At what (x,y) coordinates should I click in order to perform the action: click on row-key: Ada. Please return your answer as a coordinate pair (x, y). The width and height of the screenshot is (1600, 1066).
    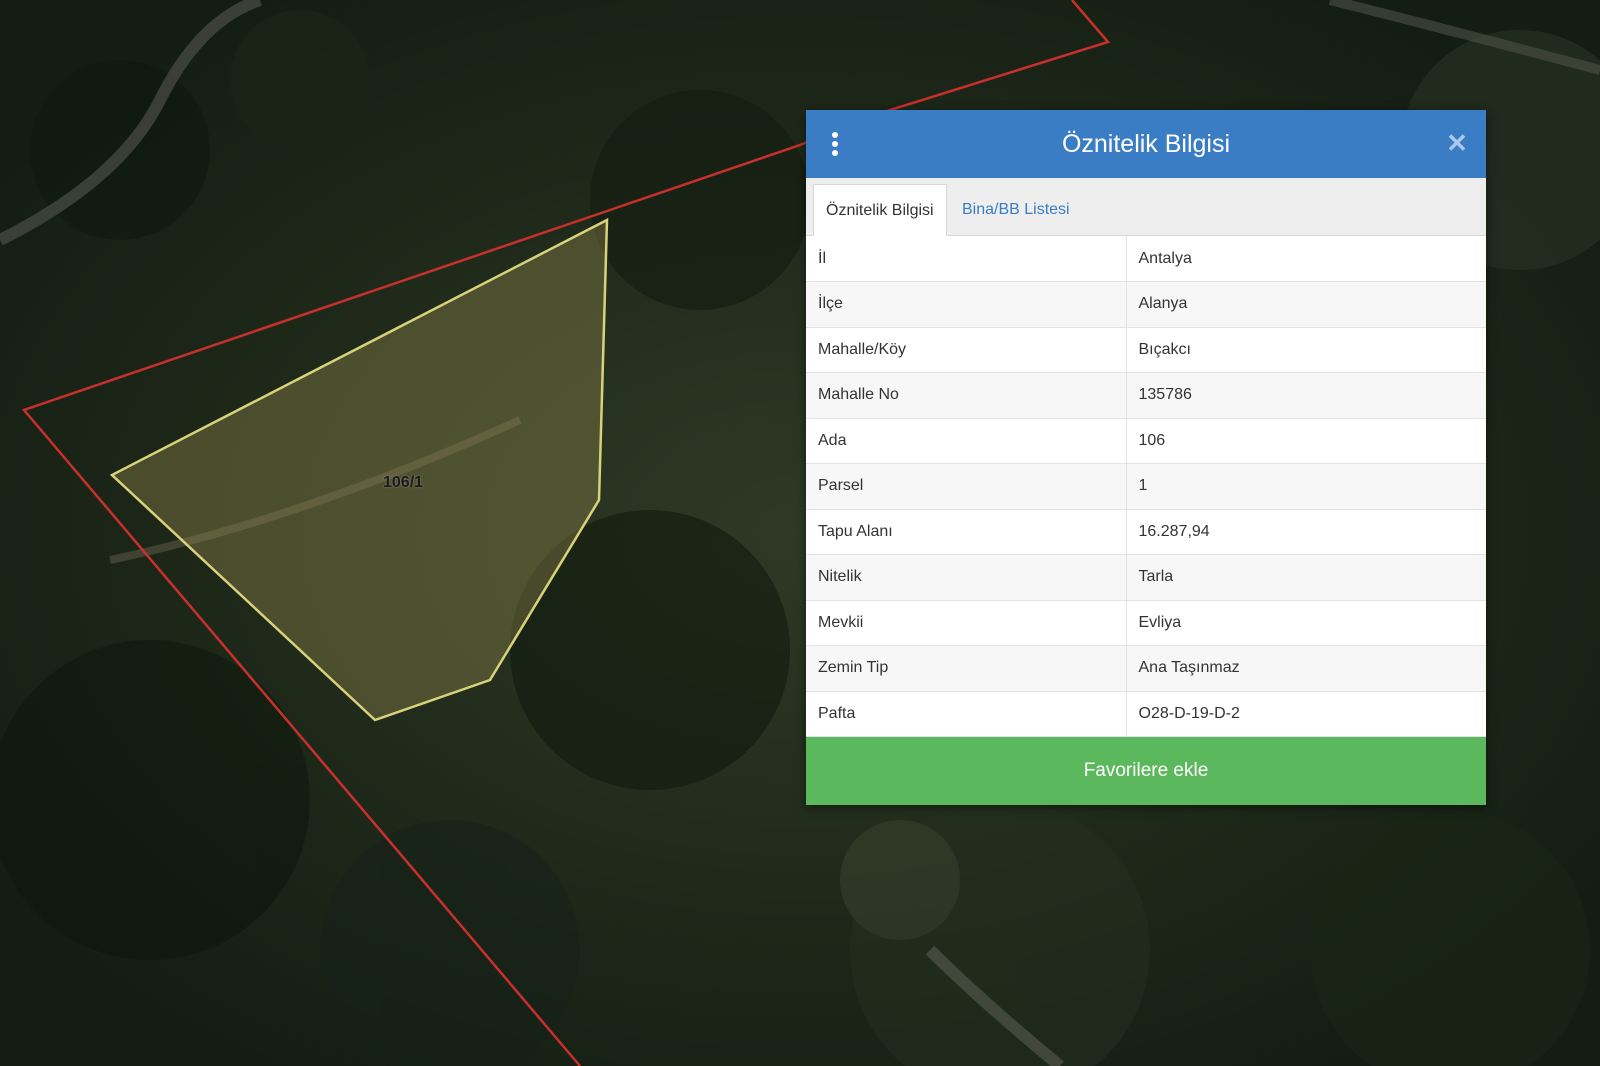
    Looking at the image, I should click on (966, 441).